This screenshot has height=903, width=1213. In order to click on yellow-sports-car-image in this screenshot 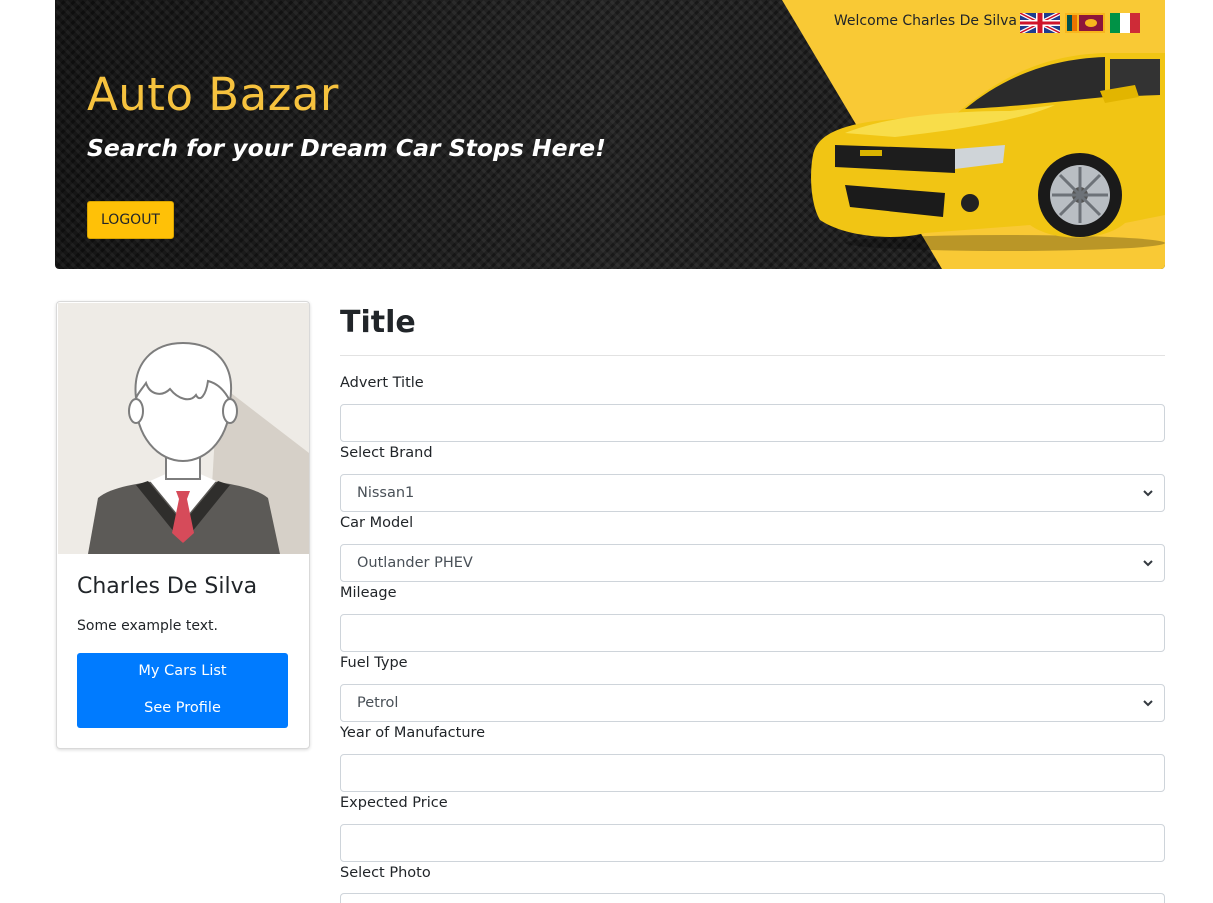, I will do `click(988, 152)`.